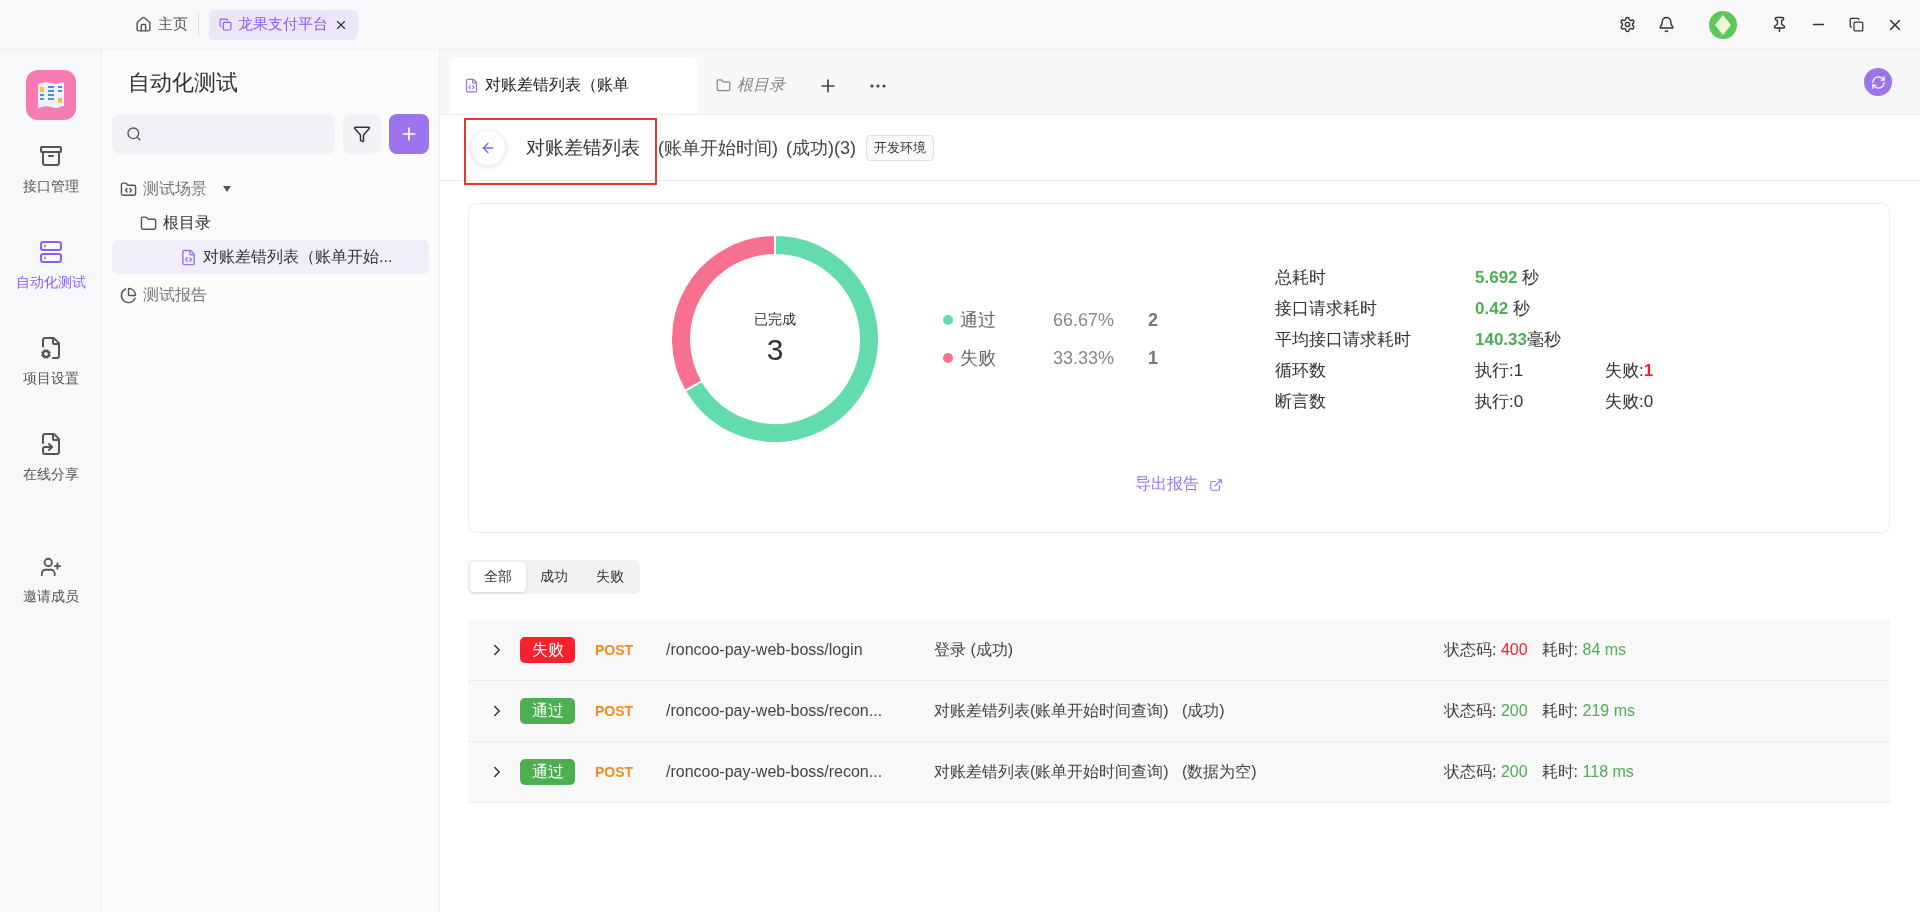 The width and height of the screenshot is (1920, 912). Describe the element at coordinates (1503, 308) in the screenshot. I see `stat-value: 0.42 秒` at that location.